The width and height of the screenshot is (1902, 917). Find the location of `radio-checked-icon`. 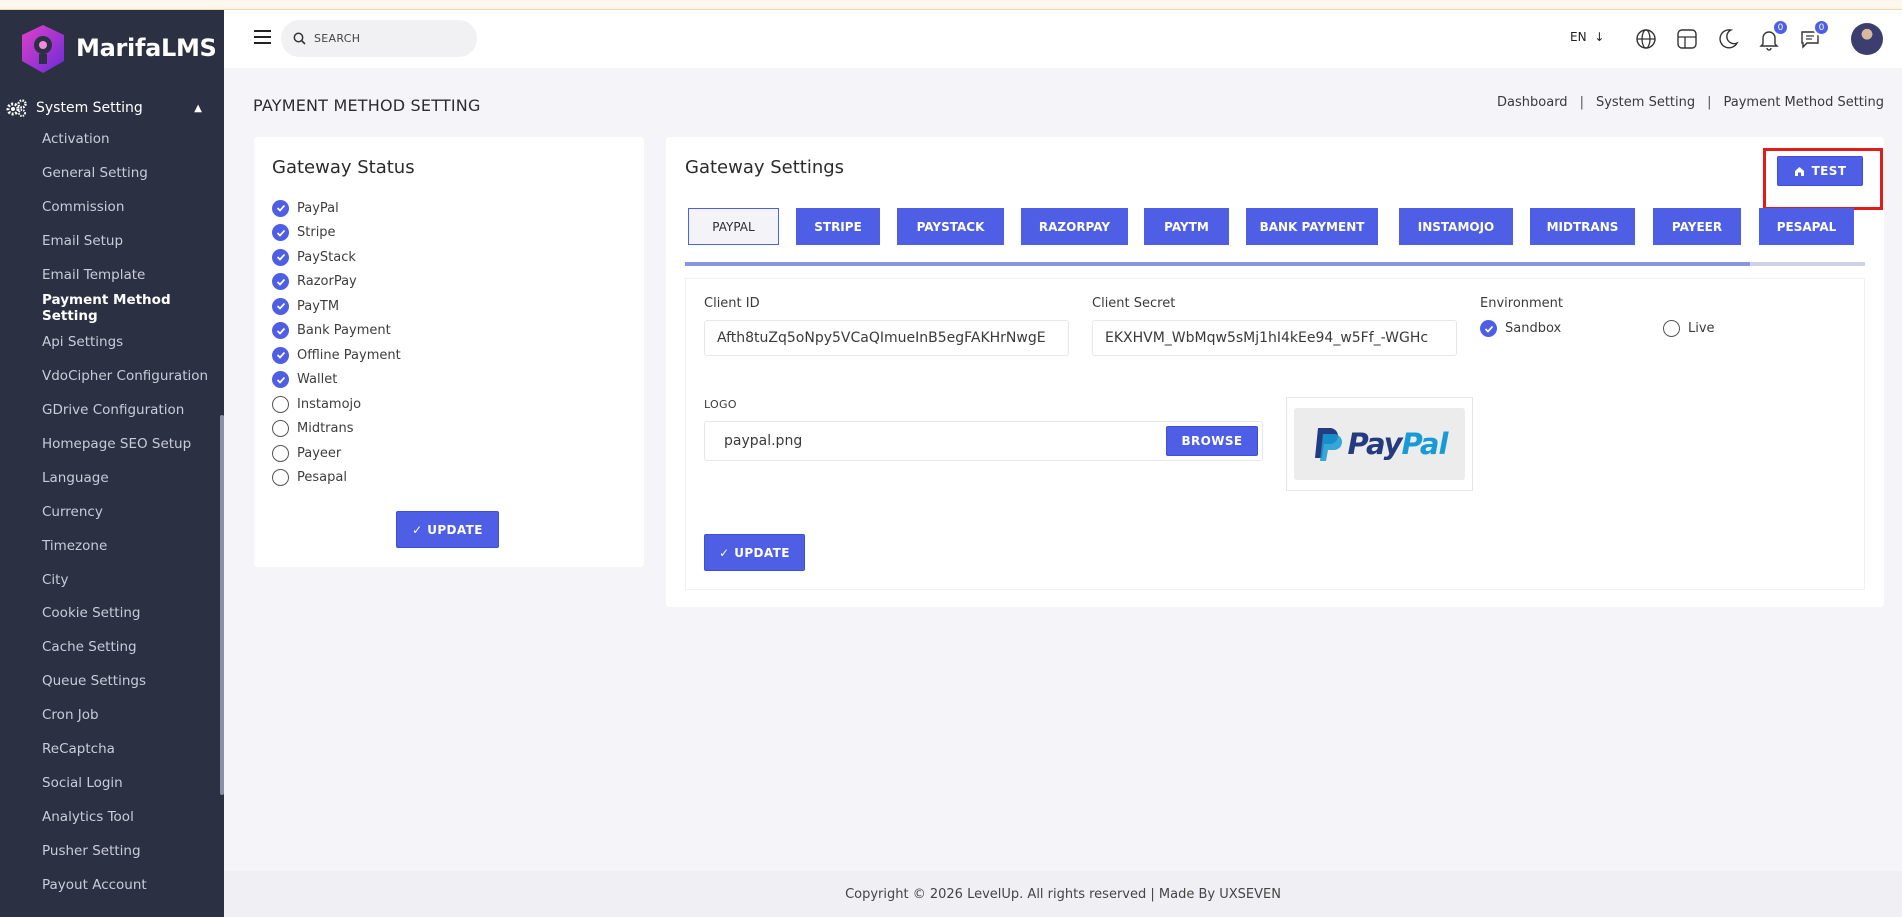

radio-checked-icon is located at coordinates (1488, 328).